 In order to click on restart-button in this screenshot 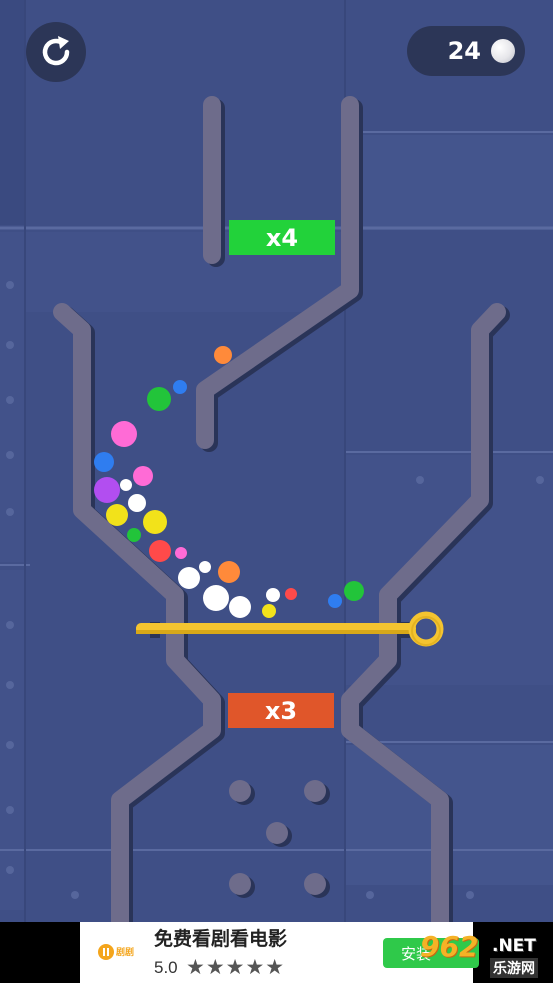, I will do `click(56, 52)`.